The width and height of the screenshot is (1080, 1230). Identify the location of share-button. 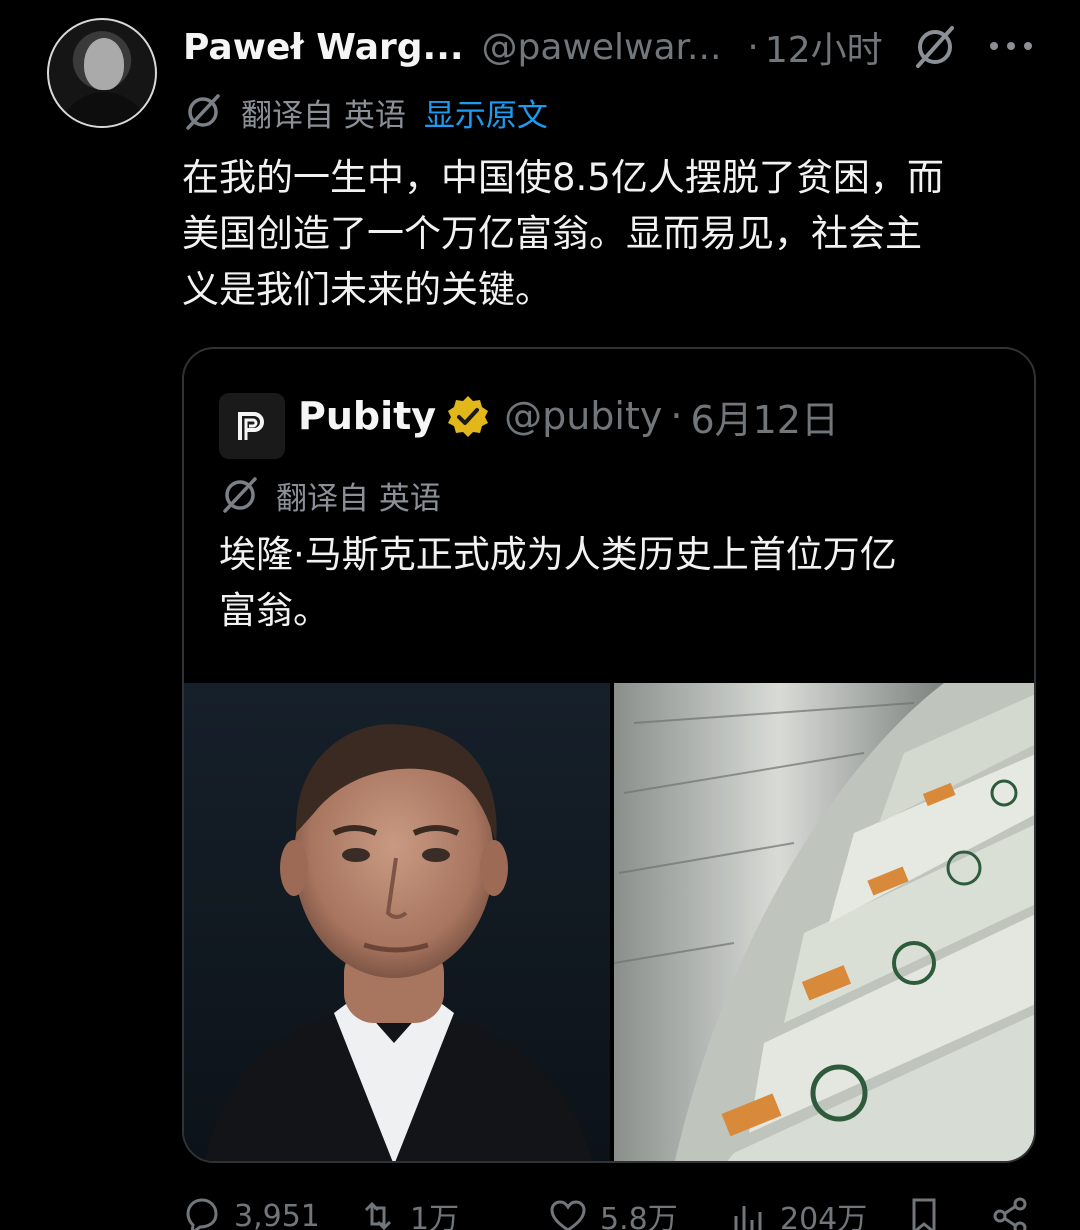
(1016, 1213).